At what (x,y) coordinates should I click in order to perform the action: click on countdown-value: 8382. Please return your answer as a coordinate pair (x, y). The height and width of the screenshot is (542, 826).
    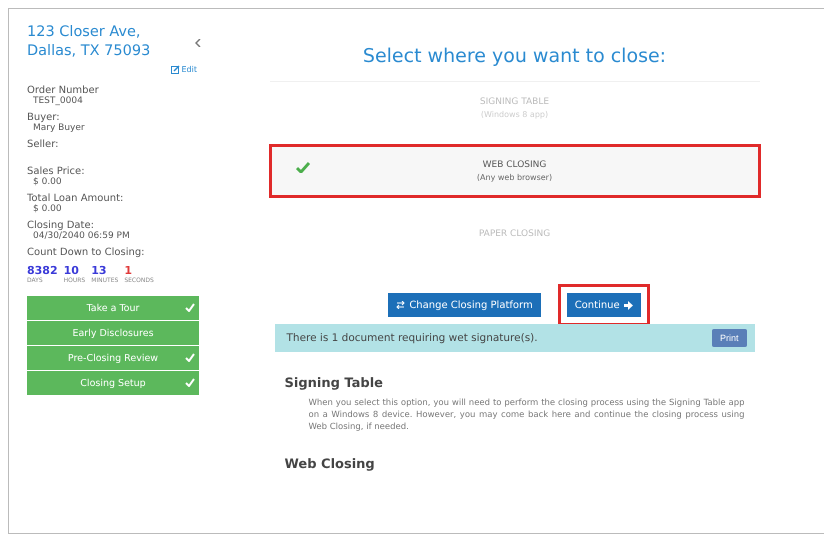
    Looking at the image, I should click on (42, 270).